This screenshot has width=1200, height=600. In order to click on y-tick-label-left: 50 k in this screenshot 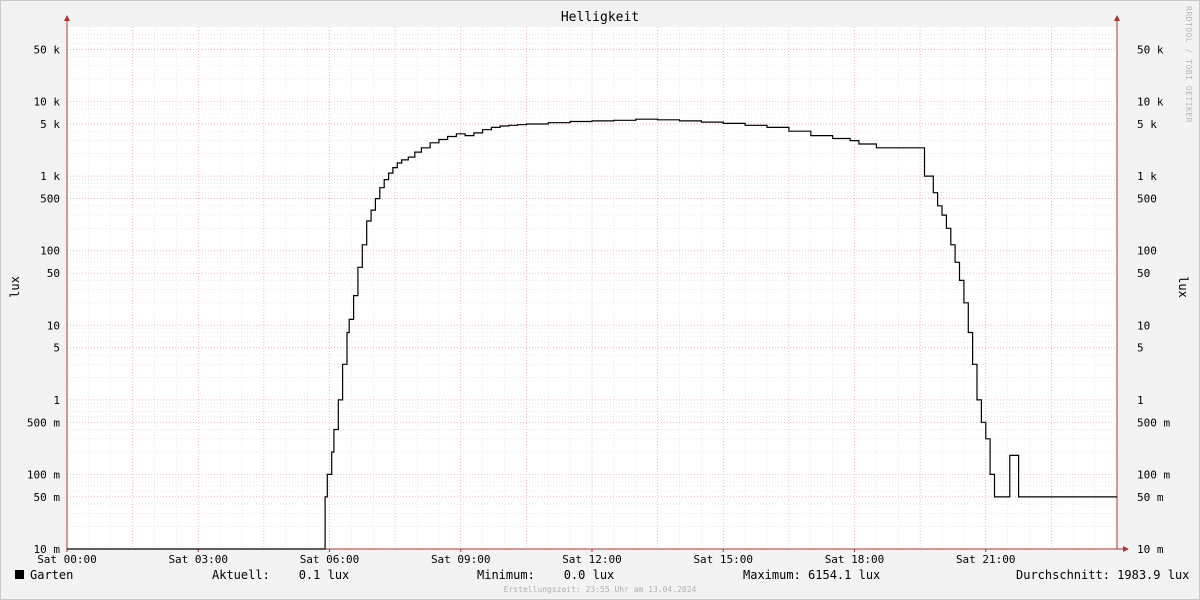, I will do `click(47, 49)`.